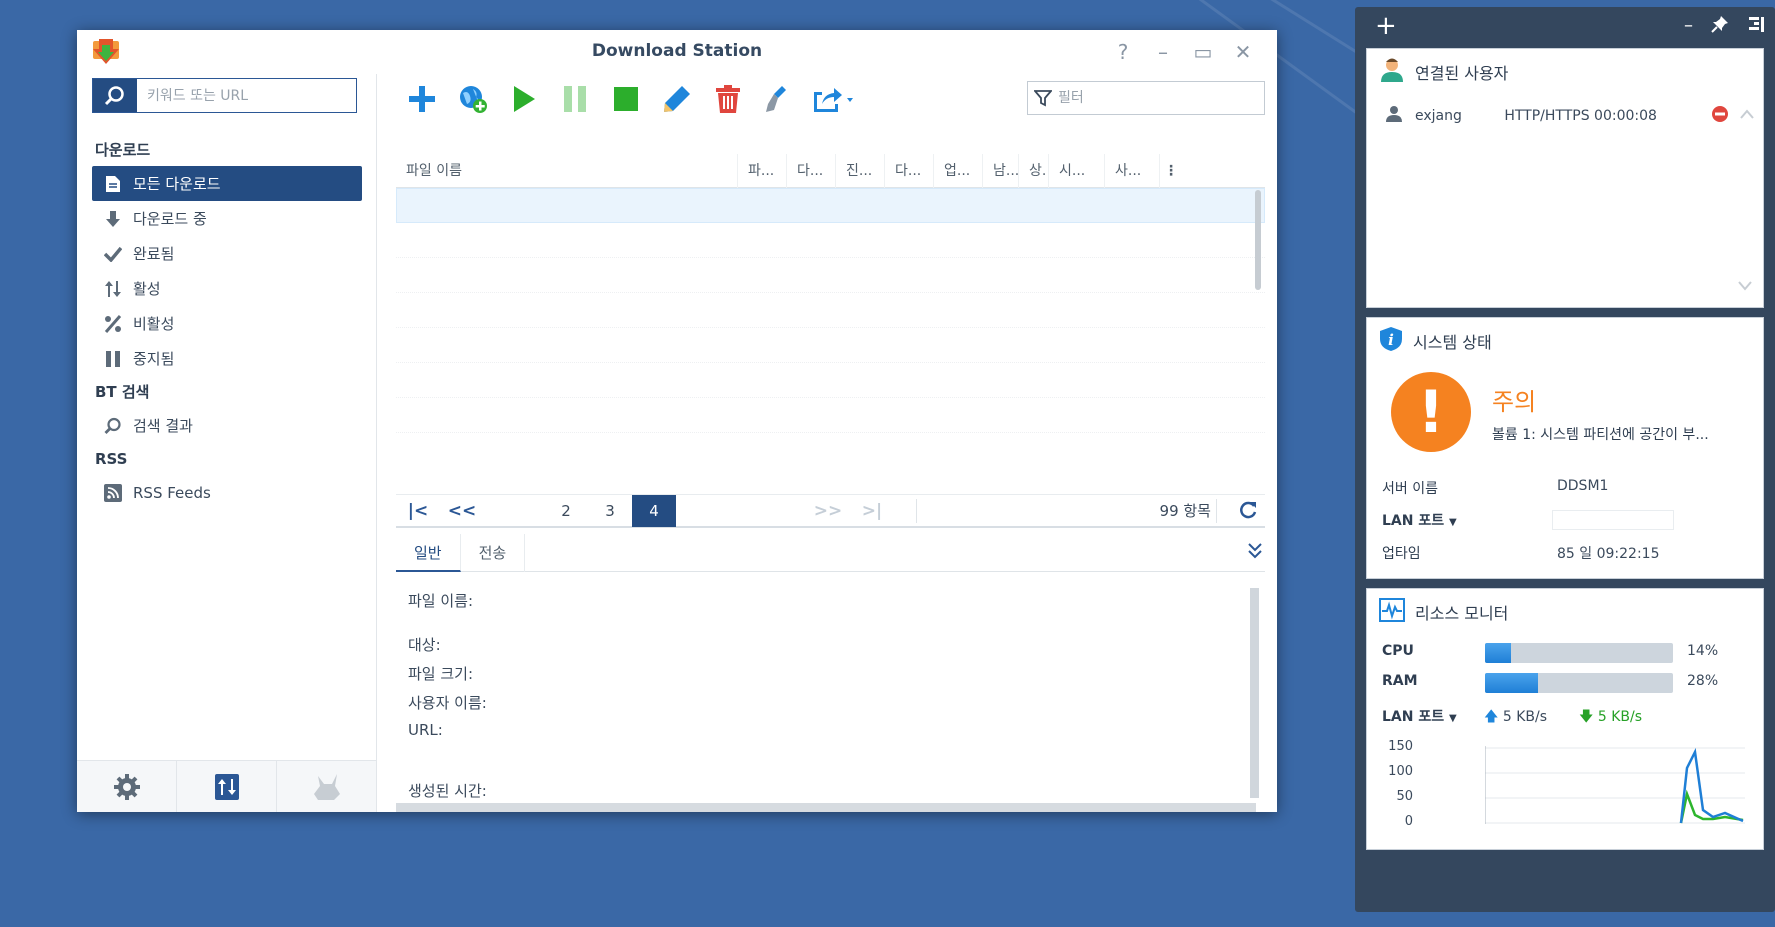 The height and width of the screenshot is (927, 1775). I want to click on ram-usage-bar, so click(1579, 683).